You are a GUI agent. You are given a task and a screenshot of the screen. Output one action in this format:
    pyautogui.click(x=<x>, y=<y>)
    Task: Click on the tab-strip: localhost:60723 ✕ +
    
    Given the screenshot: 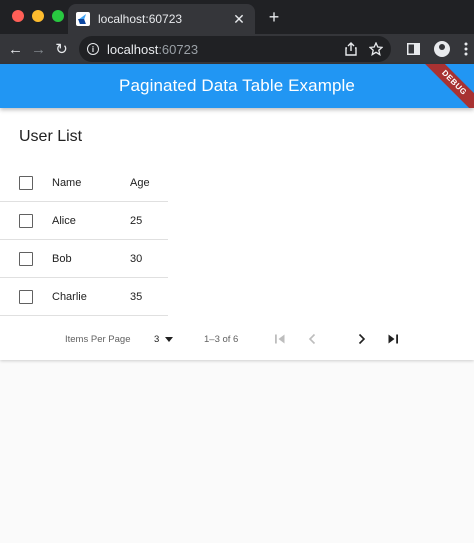 What is the action you would take?
    pyautogui.click(x=237, y=17)
    